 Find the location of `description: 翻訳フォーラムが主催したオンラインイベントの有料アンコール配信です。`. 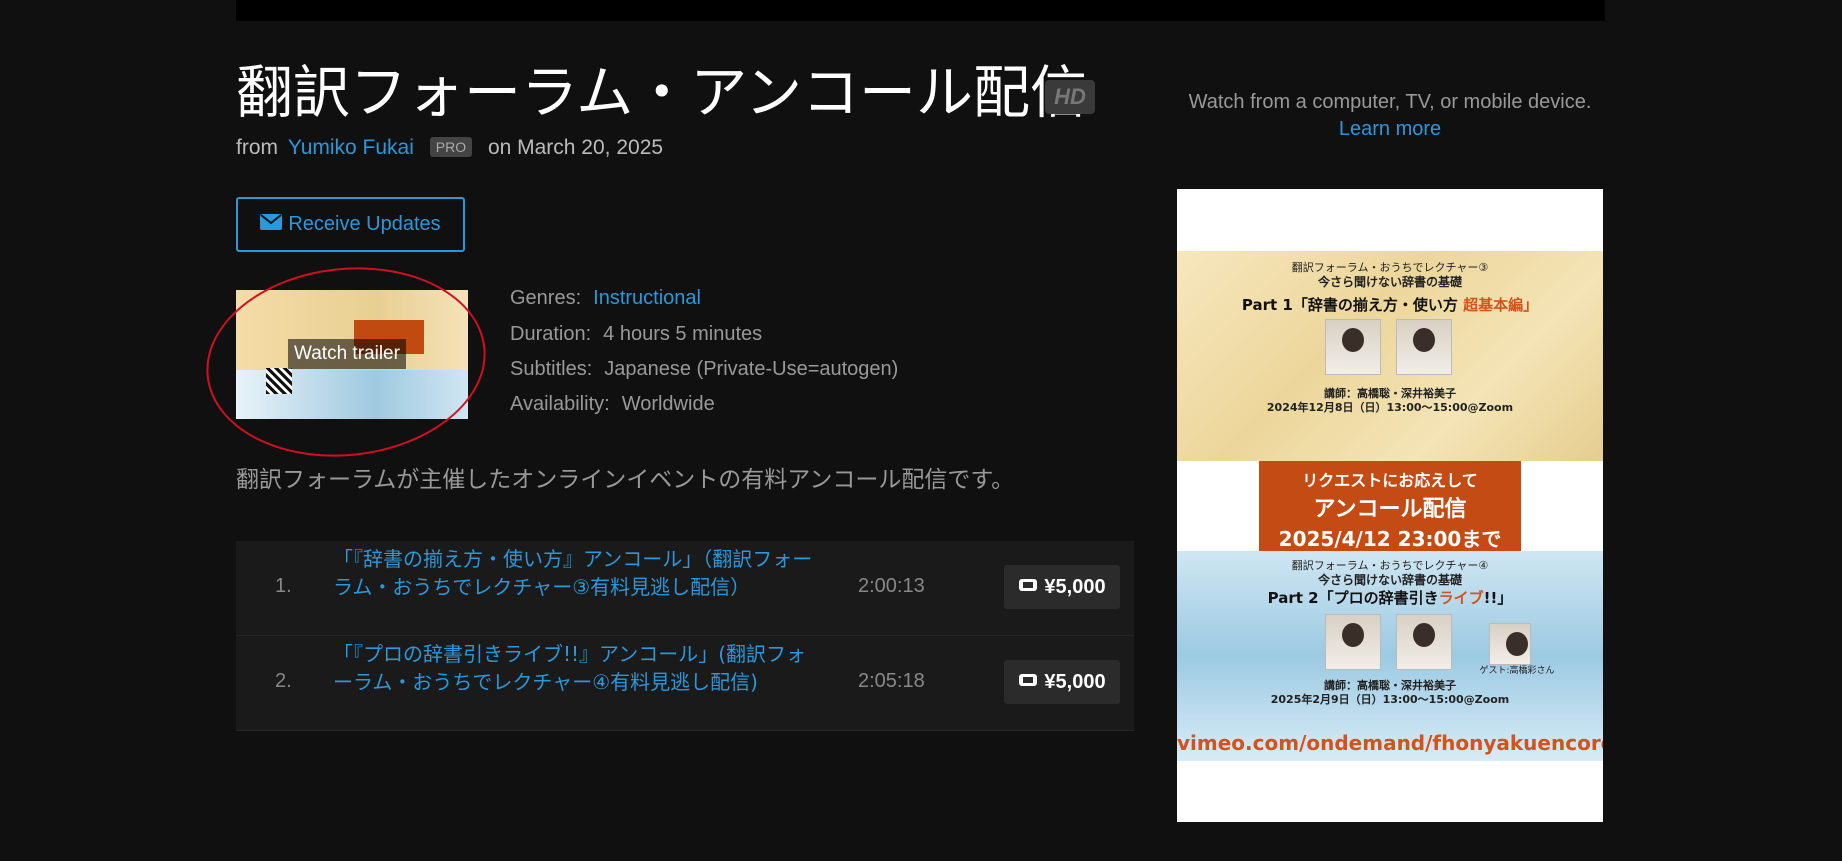

description: 翻訳フォーラムが主催したオンラインイベントの有料アンコール配信です。 is located at coordinates (625, 480).